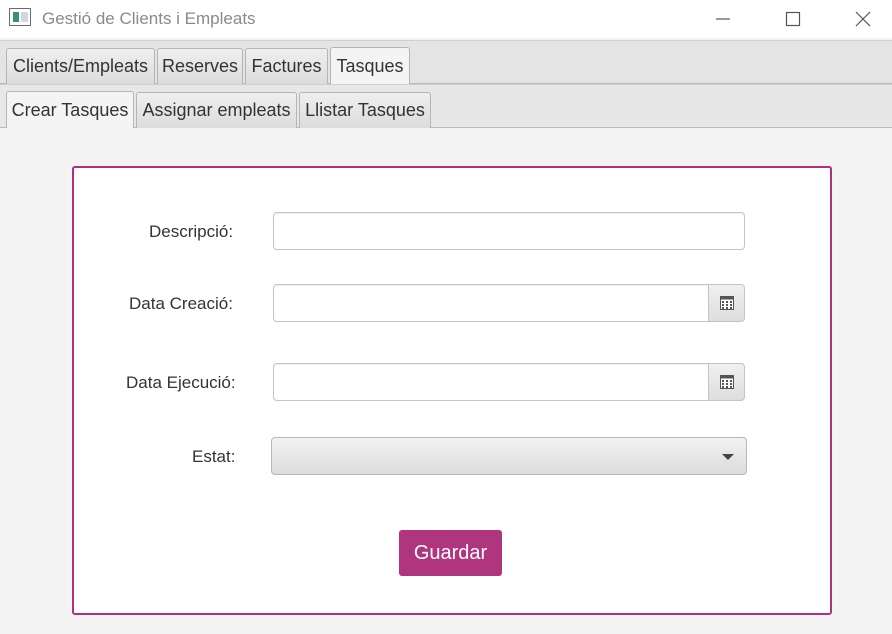 This screenshot has width=892, height=634. I want to click on tab-label: Reserves, so click(200, 66).